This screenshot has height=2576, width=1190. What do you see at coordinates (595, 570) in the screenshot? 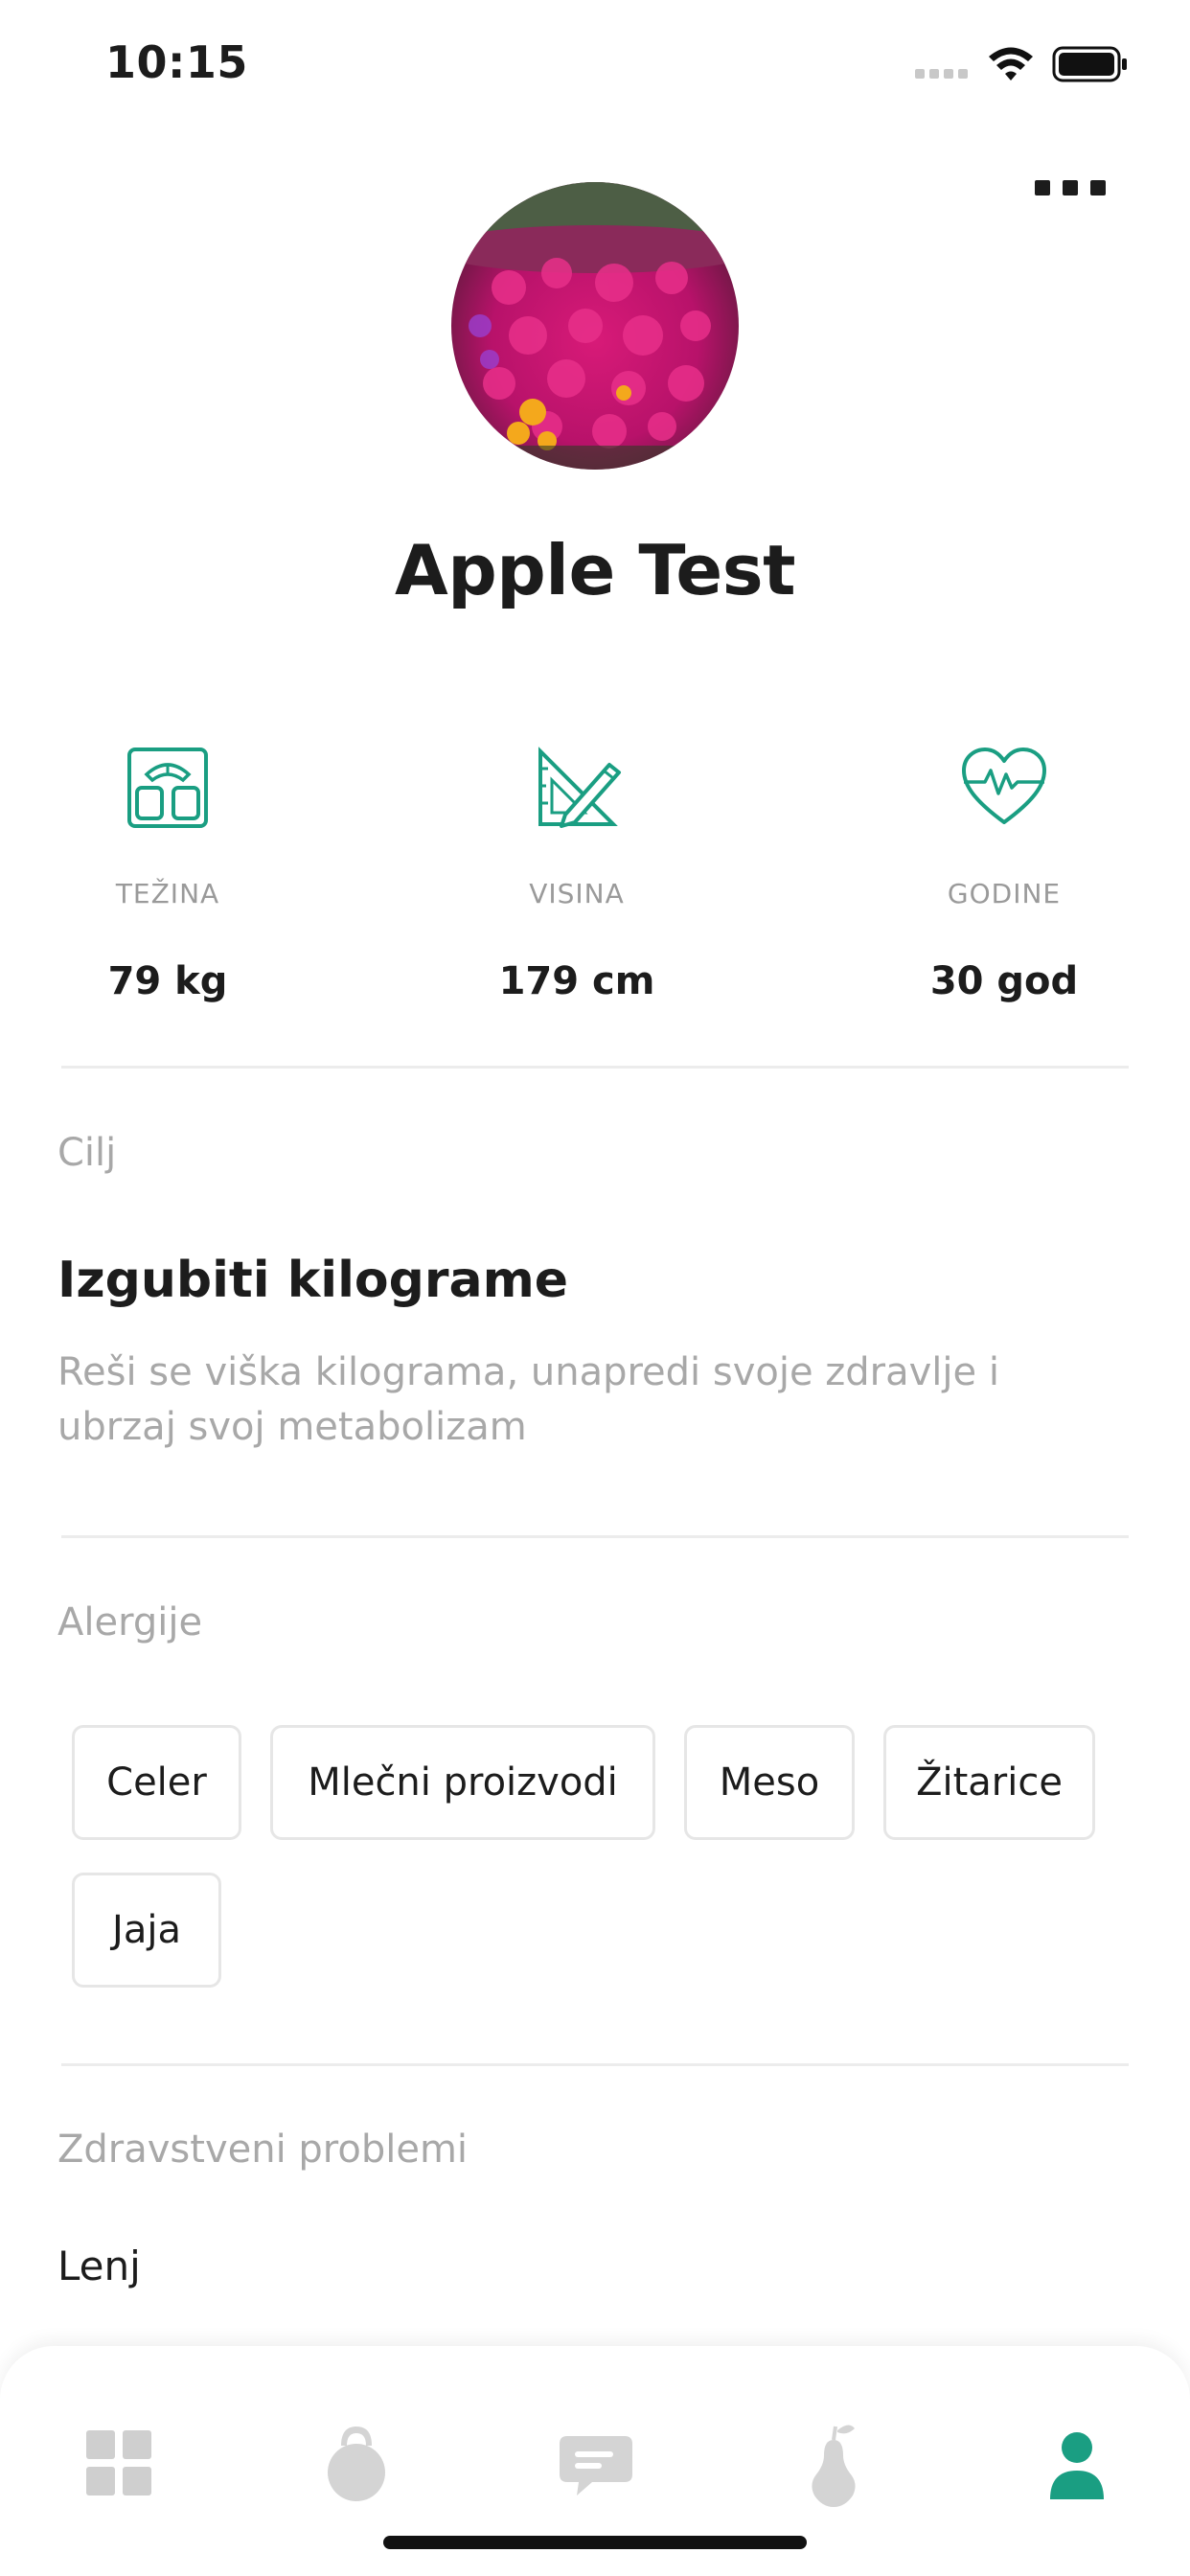
I see `profile-name: Apple Test` at bounding box center [595, 570].